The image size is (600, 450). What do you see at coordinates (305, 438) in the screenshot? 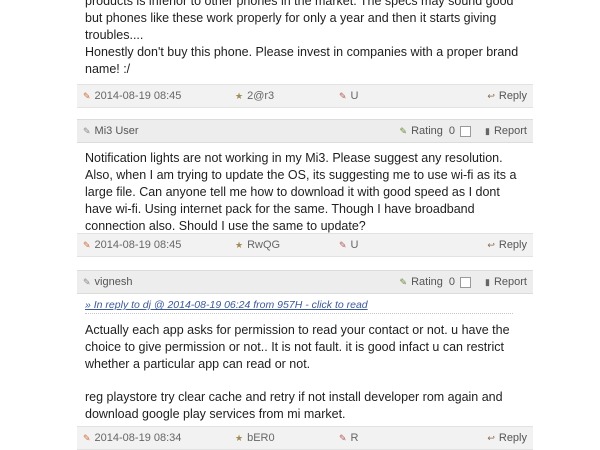
I see `comment-footer: ✎ 2014-08-19 08:34 ★ bER0 ✎ R ↩ Reply` at bounding box center [305, 438].